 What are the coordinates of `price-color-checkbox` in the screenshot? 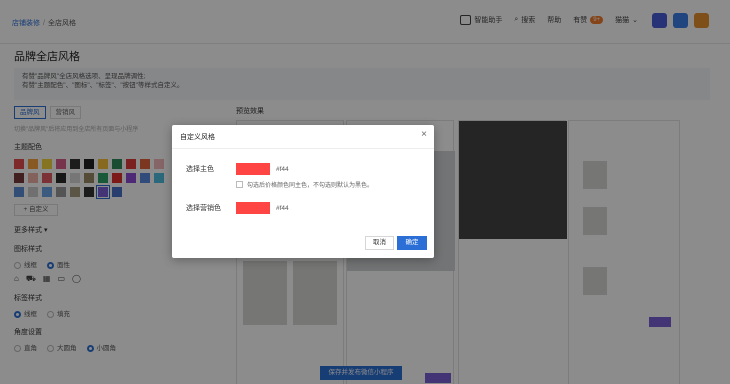 It's located at (239, 184).